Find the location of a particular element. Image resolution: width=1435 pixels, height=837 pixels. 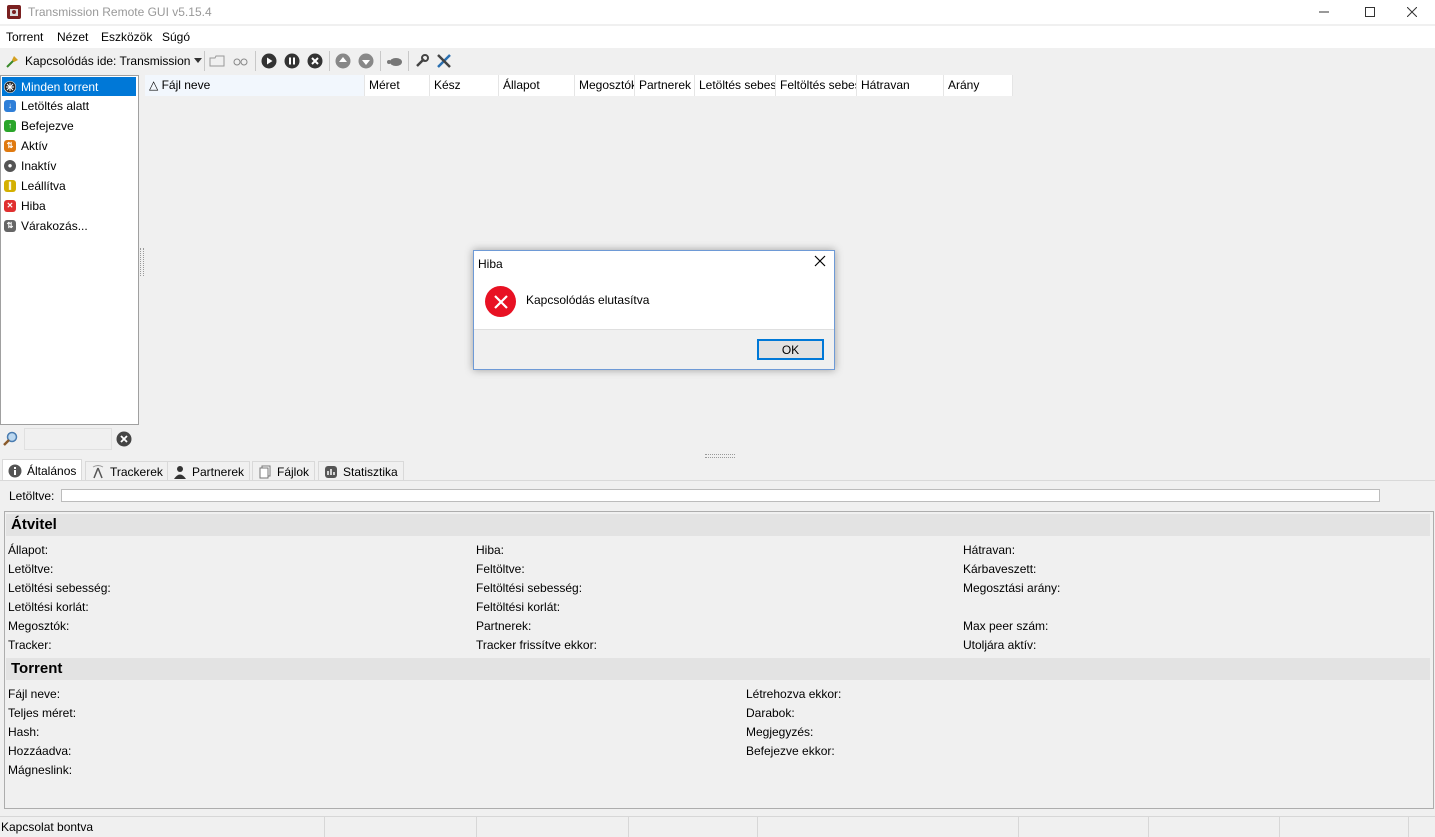

sidebar-item-downloading: ↓ Letöltés alatt is located at coordinates (69, 105).